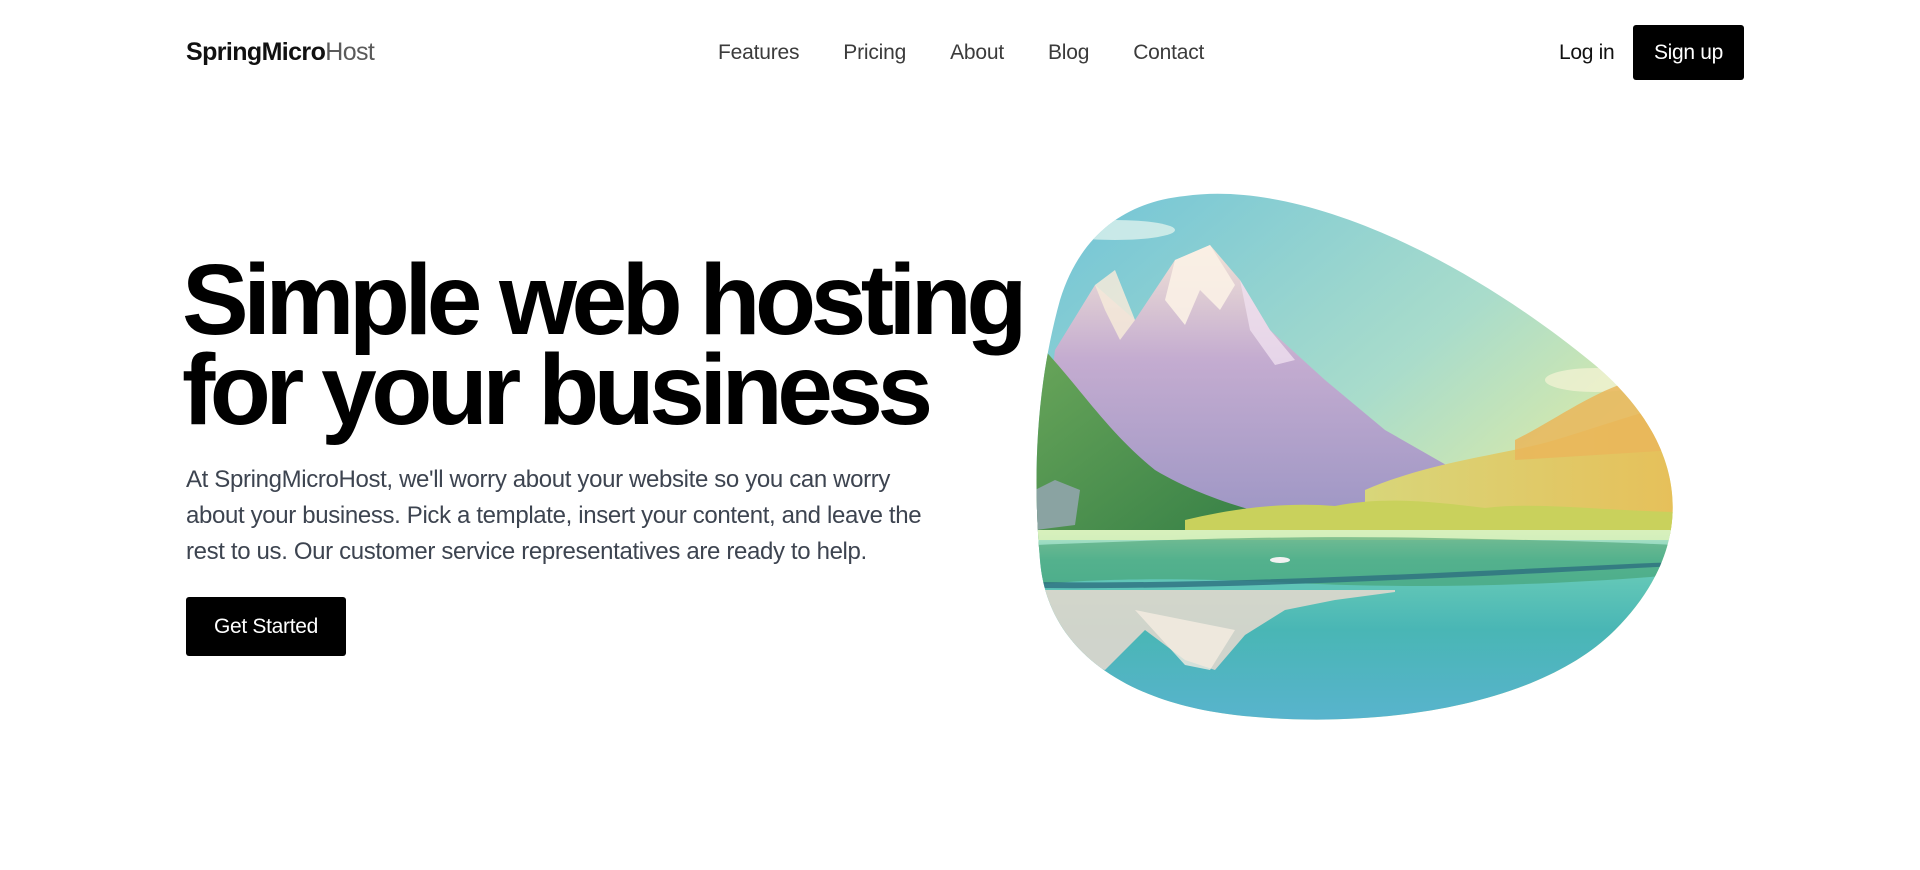 The height and width of the screenshot is (870, 1920). Describe the element at coordinates (977, 53) in the screenshot. I see `nav-link-about: About` at that location.